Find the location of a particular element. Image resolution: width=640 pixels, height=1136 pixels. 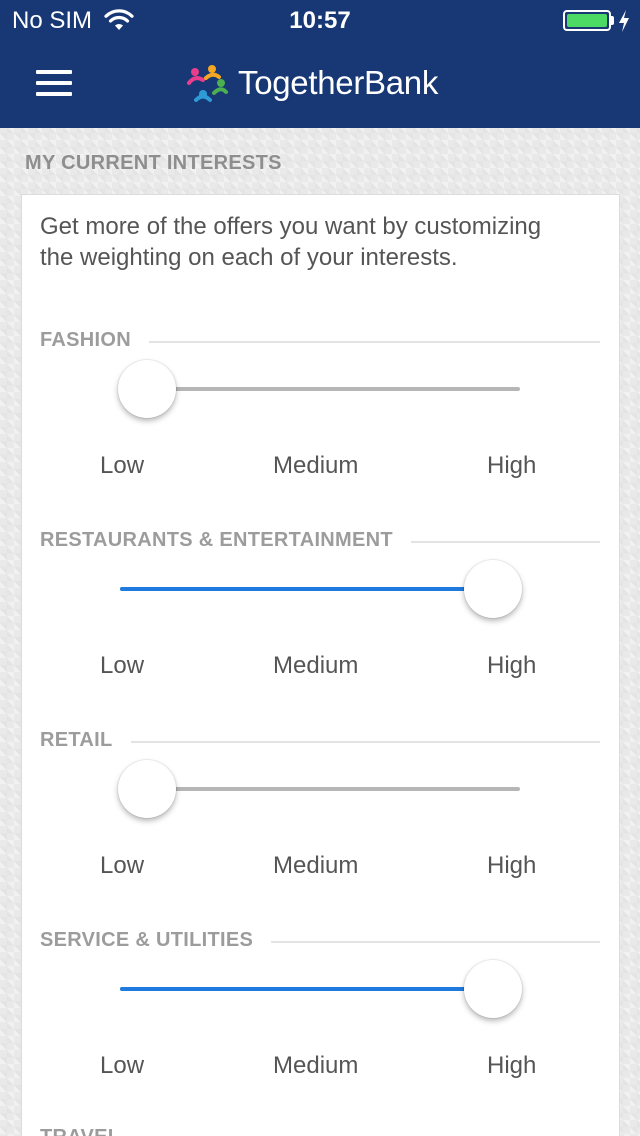

bolt-icon is located at coordinates (624, 21).